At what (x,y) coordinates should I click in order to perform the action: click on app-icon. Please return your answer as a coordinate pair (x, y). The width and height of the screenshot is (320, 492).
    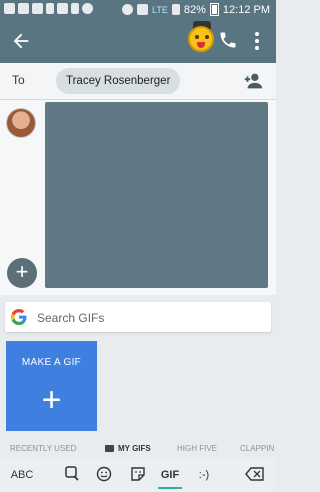
    Looking at the image, I should click on (37, 8).